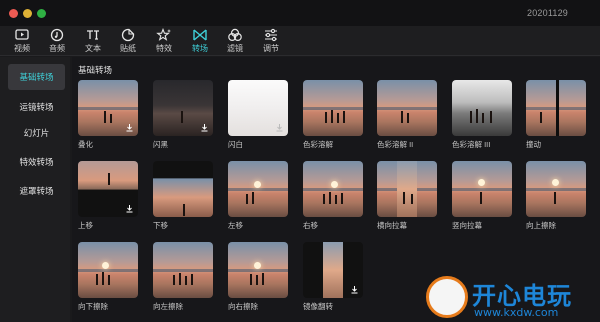 The width and height of the screenshot is (600, 322). Describe the element at coordinates (57, 35) in the screenshot. I see `audio-icon` at that location.